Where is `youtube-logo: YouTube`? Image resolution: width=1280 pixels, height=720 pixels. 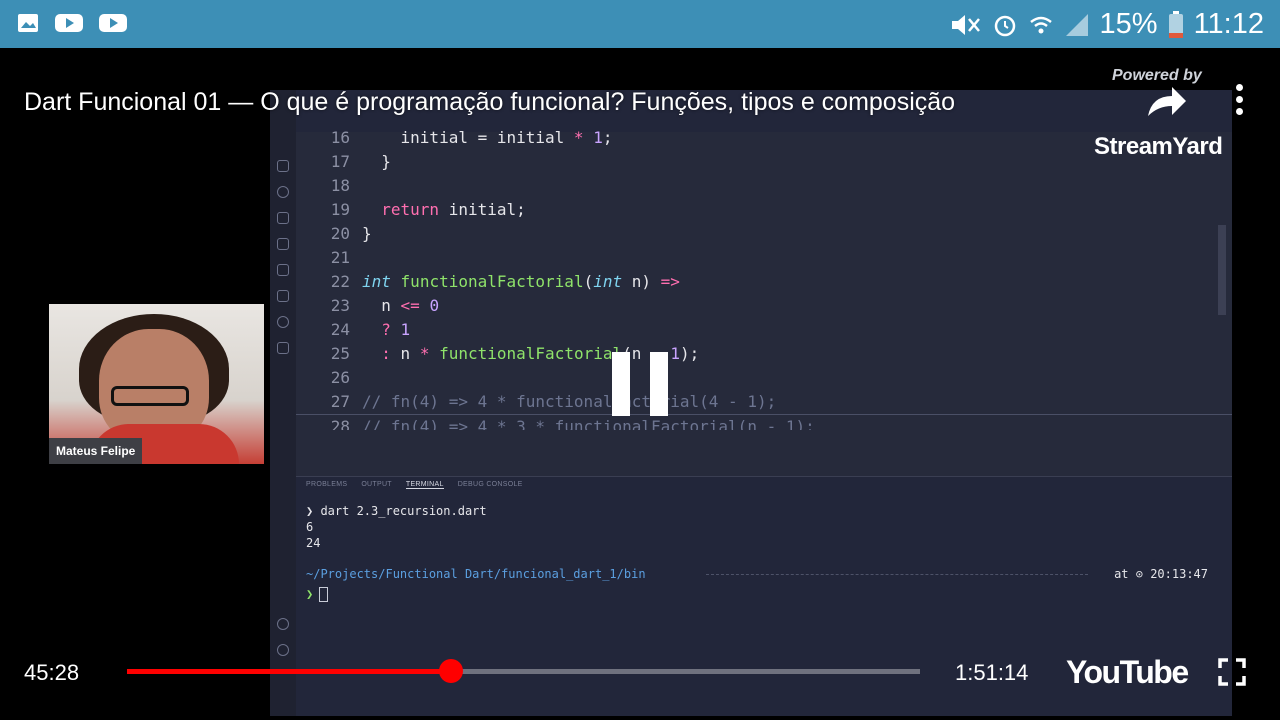
youtube-logo: YouTube is located at coordinates (1127, 672).